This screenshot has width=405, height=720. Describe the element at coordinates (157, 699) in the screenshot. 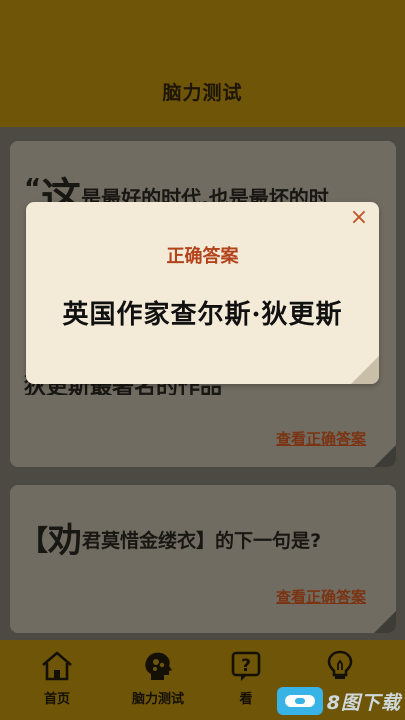

I see `tab-label: 脑力测试` at that location.